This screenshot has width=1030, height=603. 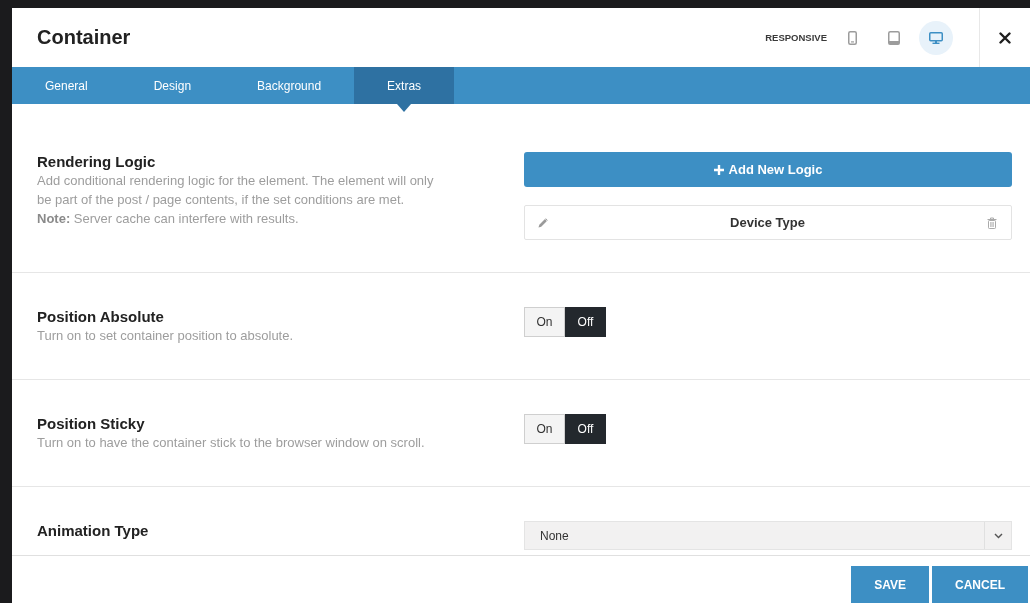 I want to click on tab: Design, so click(x=172, y=85).